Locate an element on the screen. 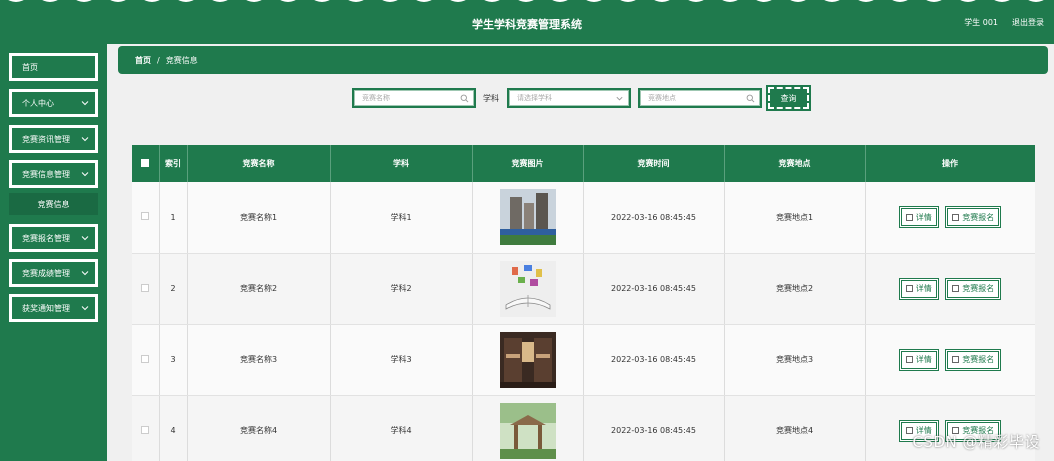  sidebar-item-label: 首页 is located at coordinates (30, 67).